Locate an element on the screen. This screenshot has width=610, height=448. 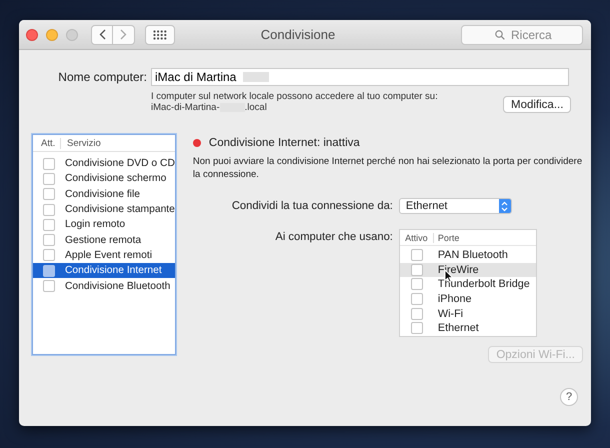
column-header: Servizio is located at coordinates (83, 143).